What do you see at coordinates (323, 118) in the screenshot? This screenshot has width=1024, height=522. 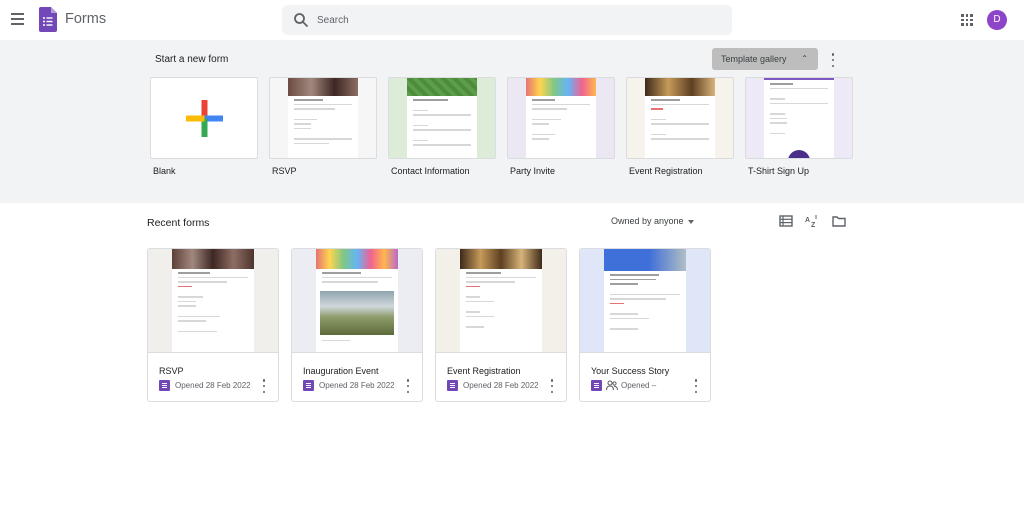 I see `template-rsvp` at bounding box center [323, 118].